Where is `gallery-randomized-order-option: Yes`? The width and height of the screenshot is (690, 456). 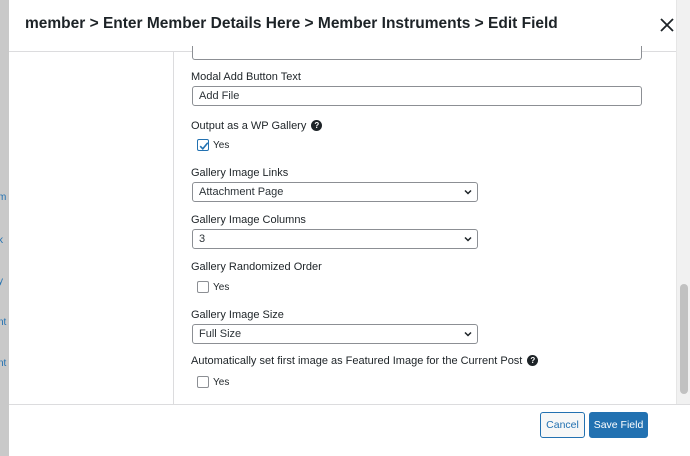
gallery-randomized-order-option: Yes is located at coordinates (221, 287).